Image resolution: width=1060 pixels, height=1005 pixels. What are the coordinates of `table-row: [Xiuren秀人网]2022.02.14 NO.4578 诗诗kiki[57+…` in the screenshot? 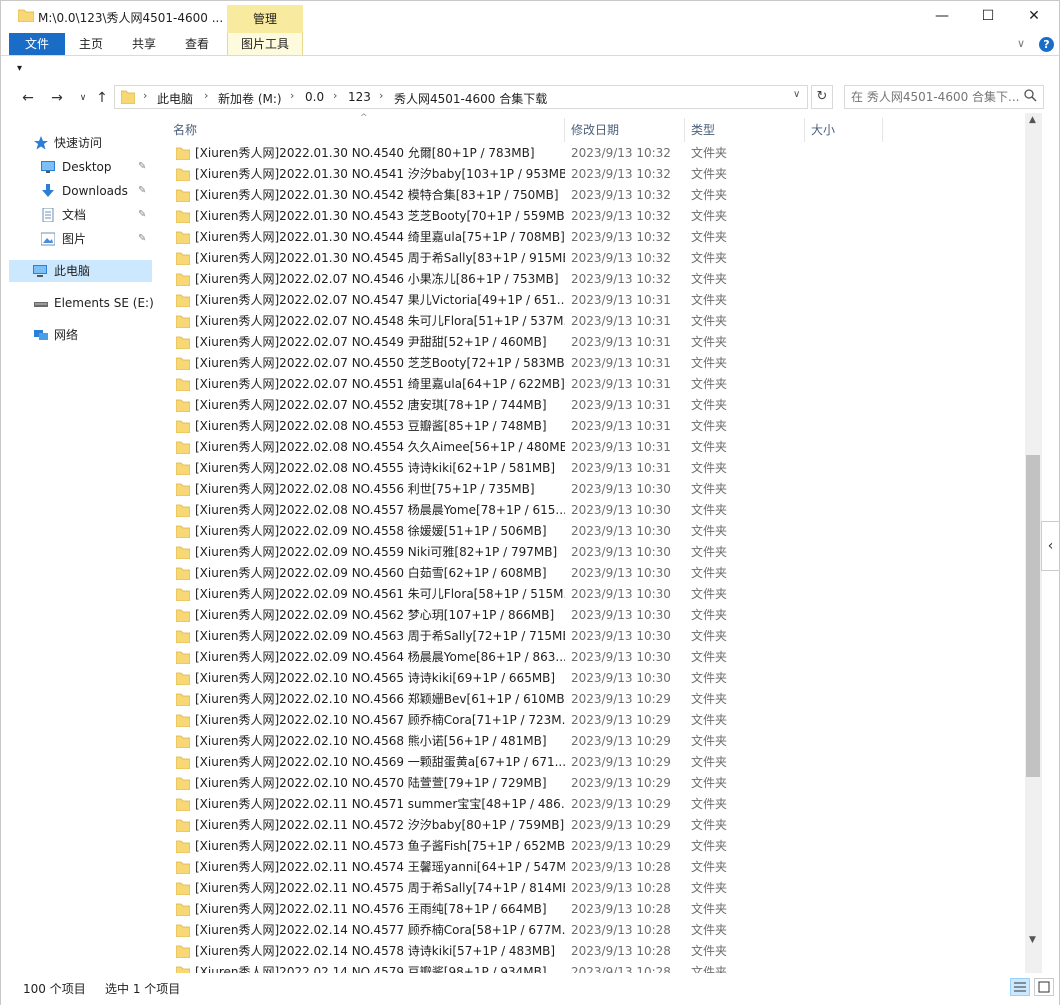 It's located at (521, 951).